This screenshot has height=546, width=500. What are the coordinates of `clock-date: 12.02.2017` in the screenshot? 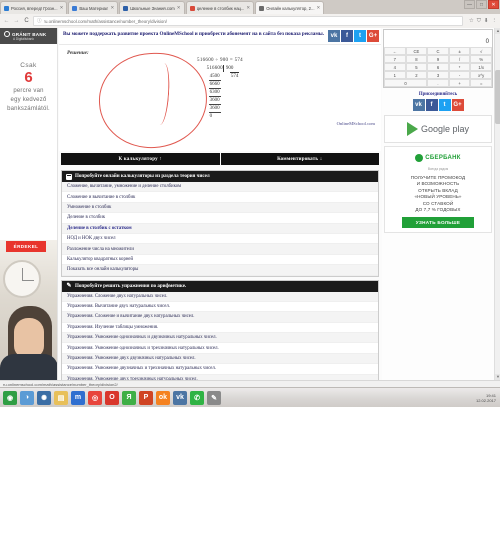 It's located at (486, 400).